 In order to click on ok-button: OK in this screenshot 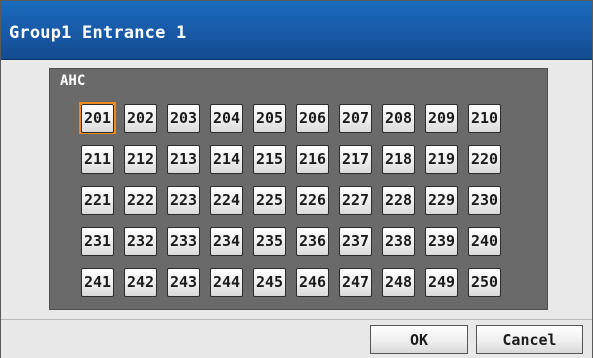, I will do `click(419, 339)`.